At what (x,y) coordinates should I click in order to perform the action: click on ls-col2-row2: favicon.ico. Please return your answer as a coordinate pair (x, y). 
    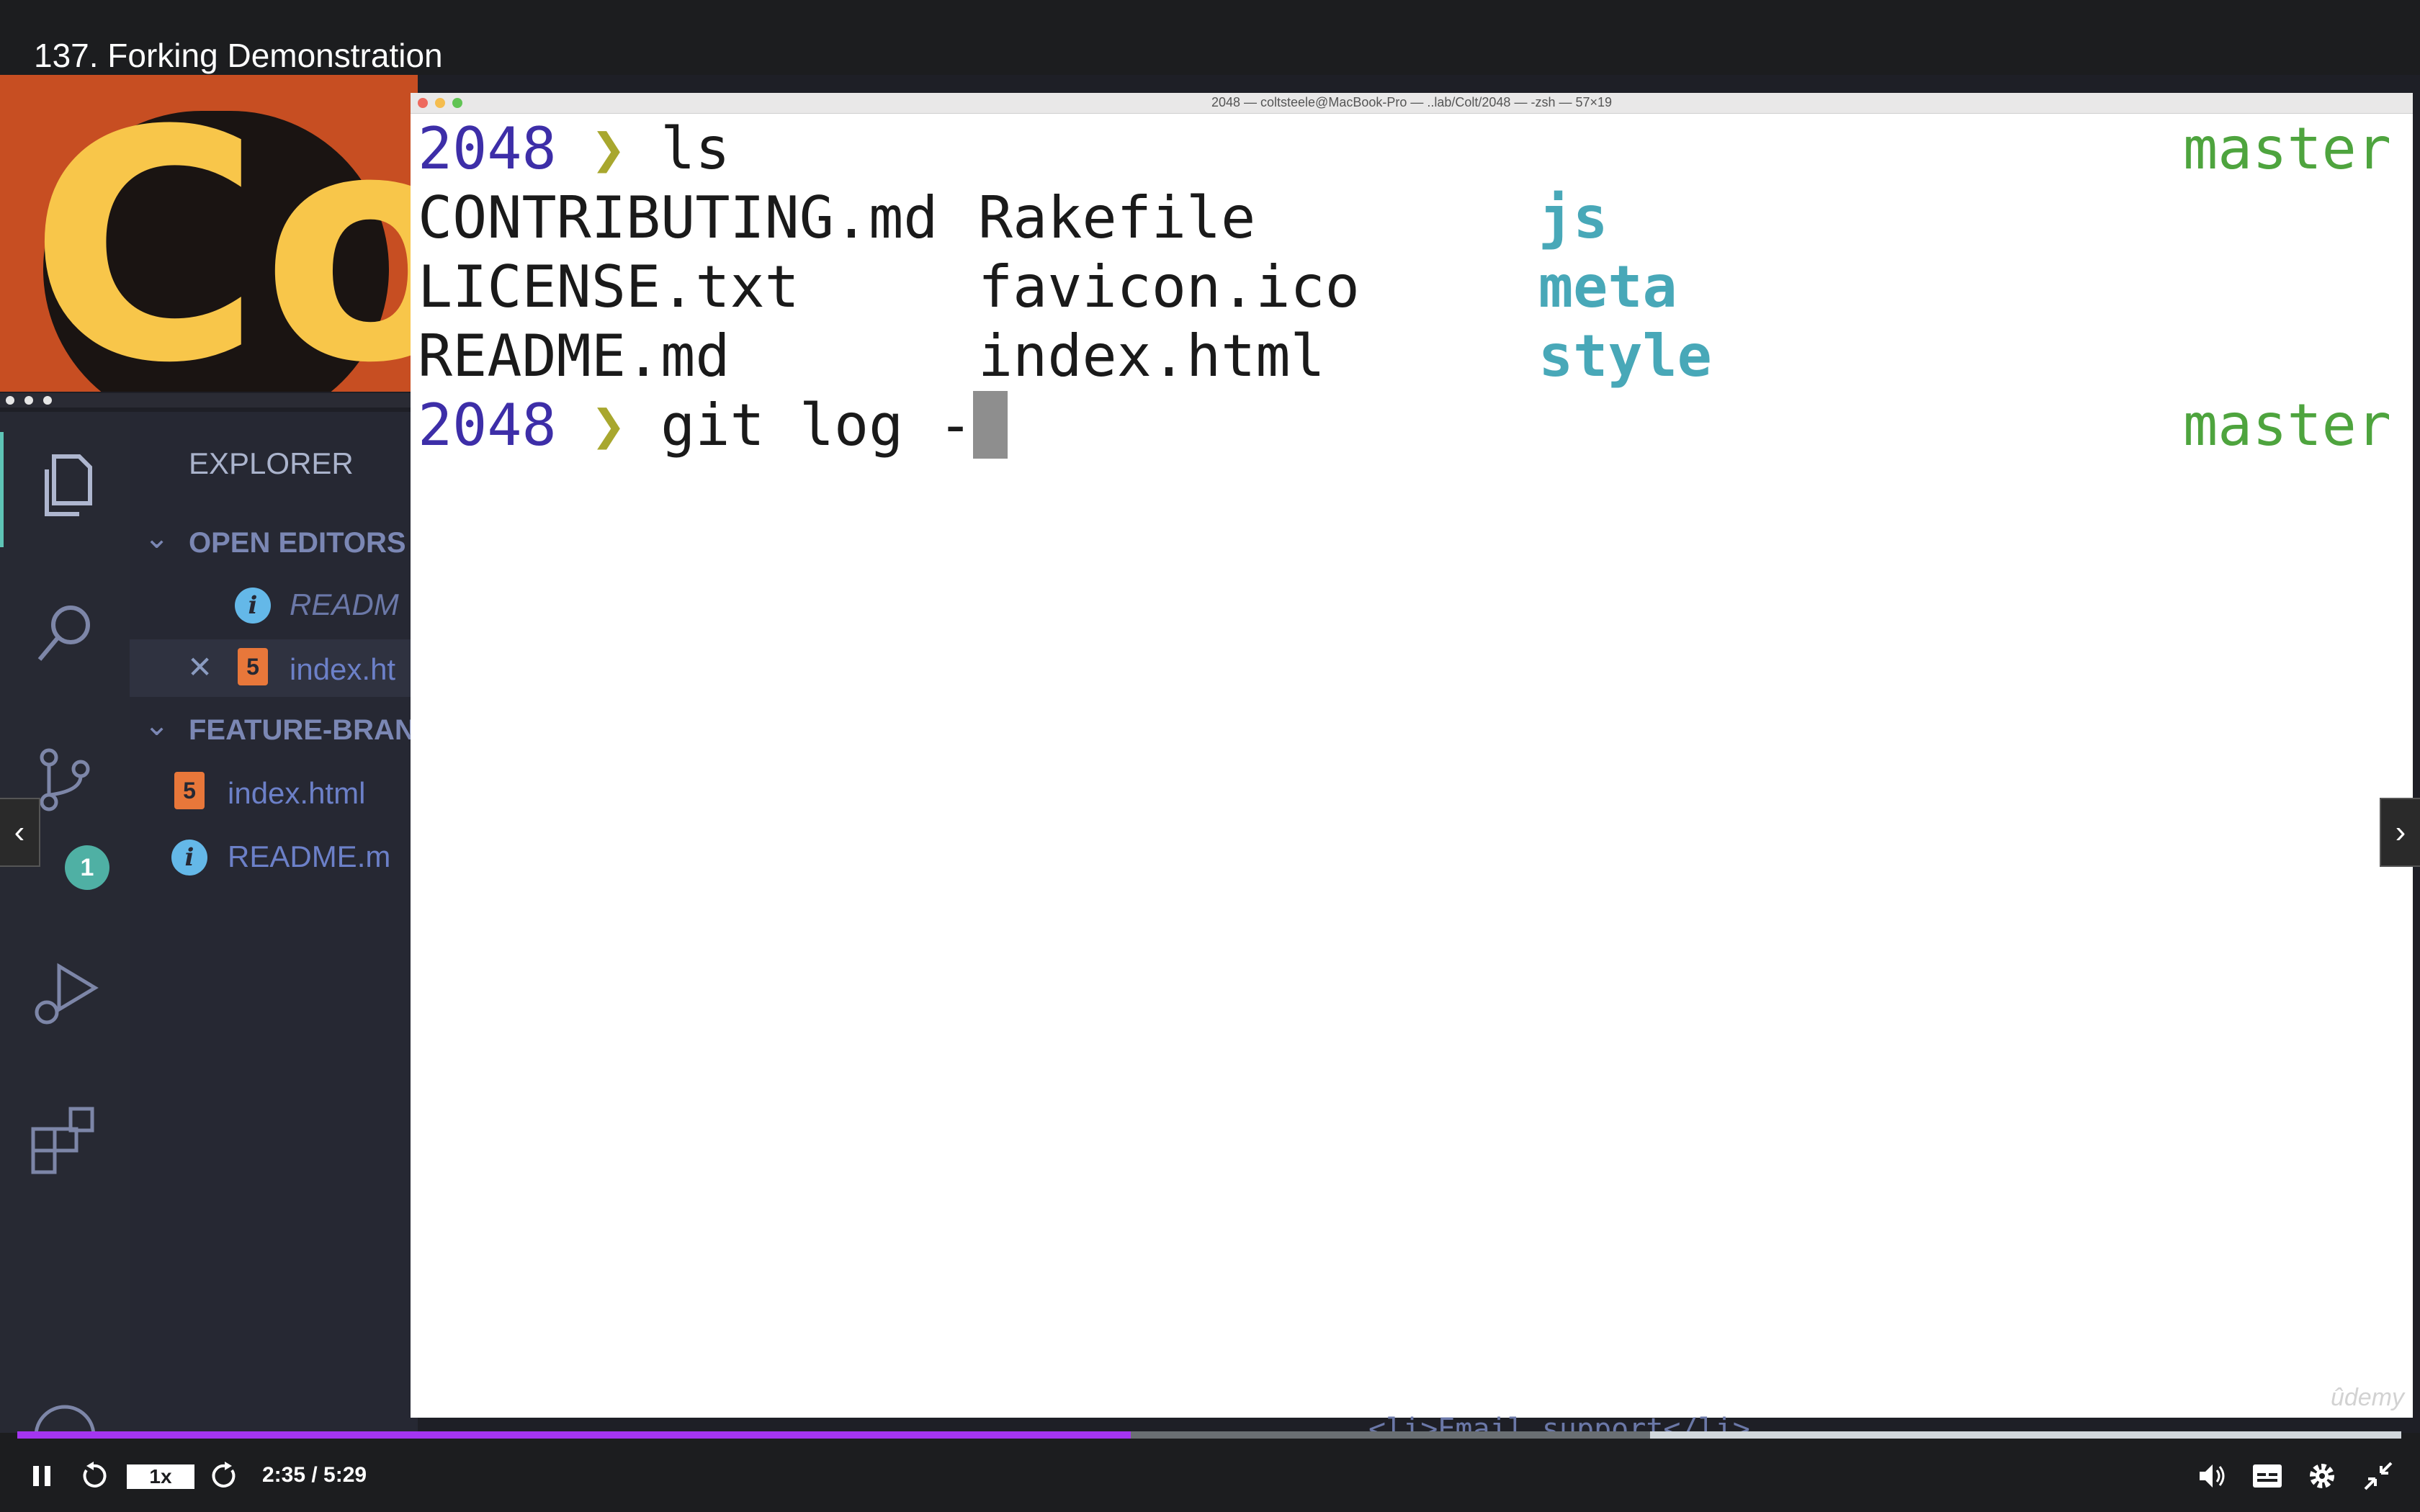
    Looking at the image, I should click on (1169, 286).